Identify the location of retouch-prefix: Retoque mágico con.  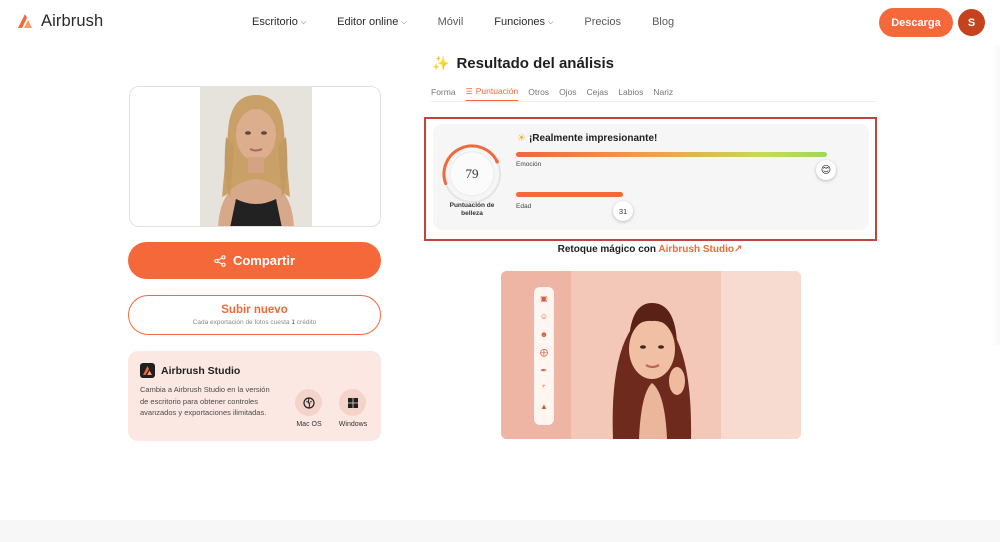
(606, 249).